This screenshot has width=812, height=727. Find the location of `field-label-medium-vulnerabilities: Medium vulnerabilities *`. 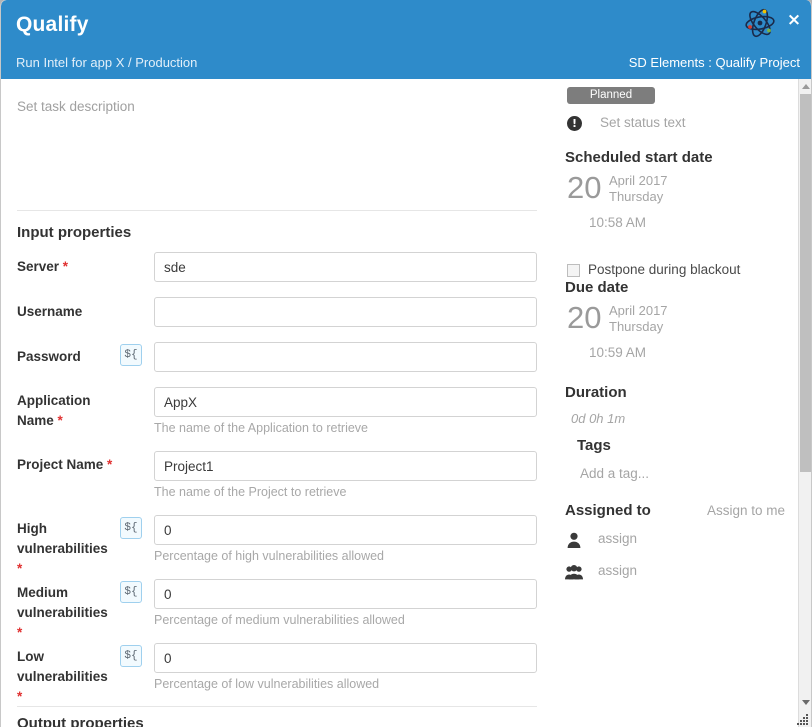

field-label-medium-vulnerabilities: Medium vulnerabilities * is located at coordinates (62, 612).